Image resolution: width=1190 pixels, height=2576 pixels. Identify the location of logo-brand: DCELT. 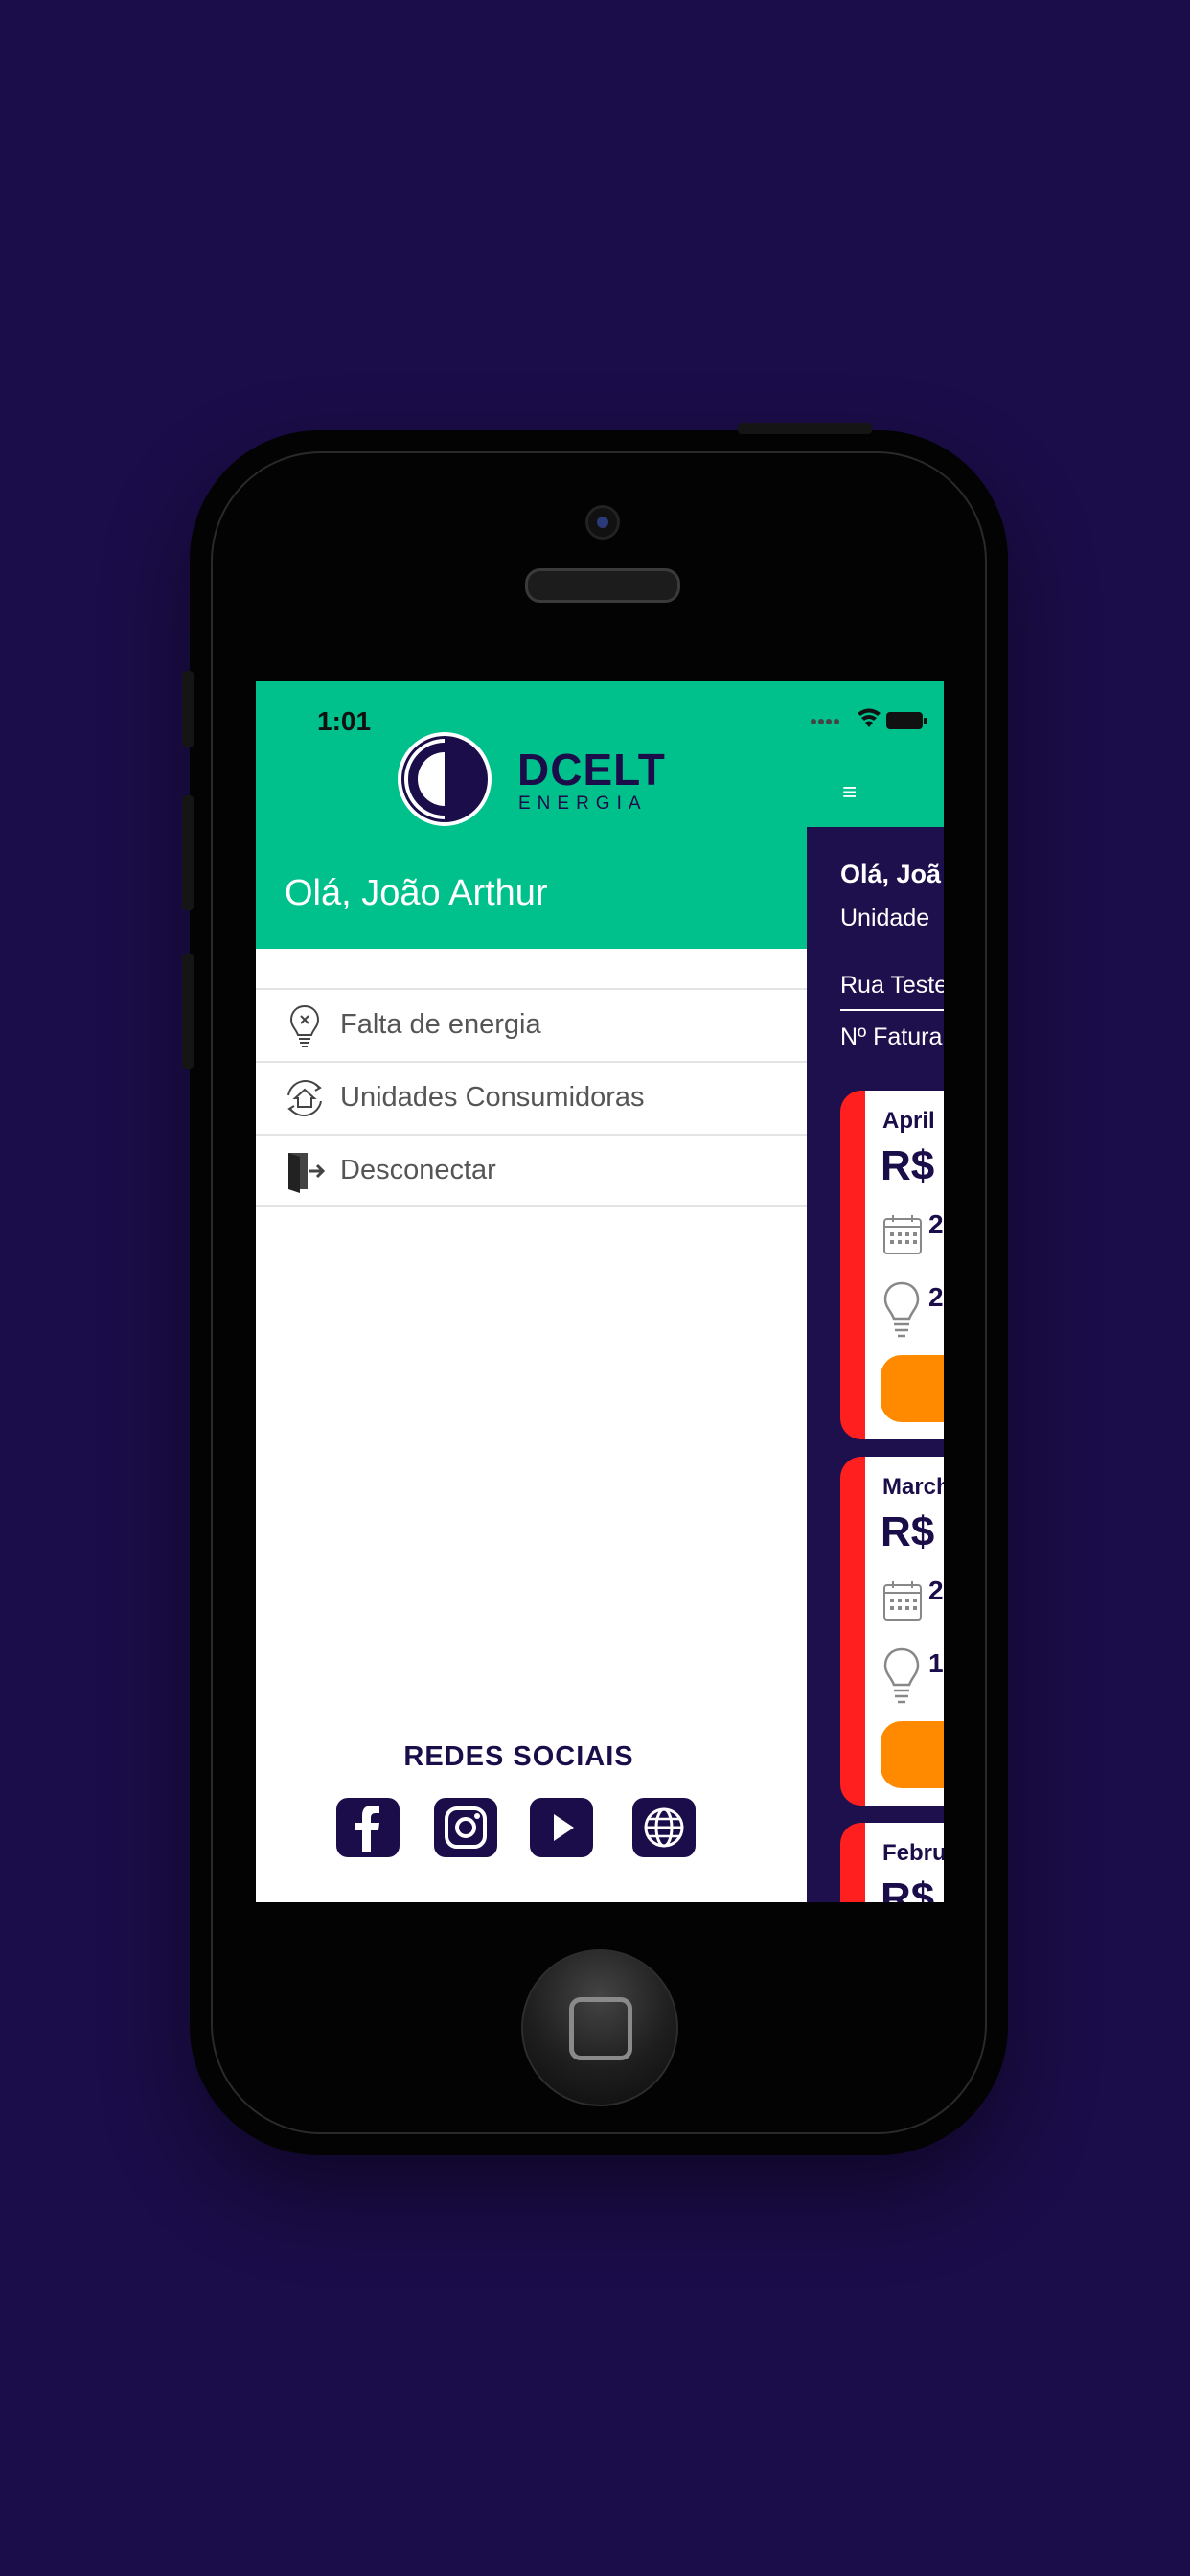
(591, 769).